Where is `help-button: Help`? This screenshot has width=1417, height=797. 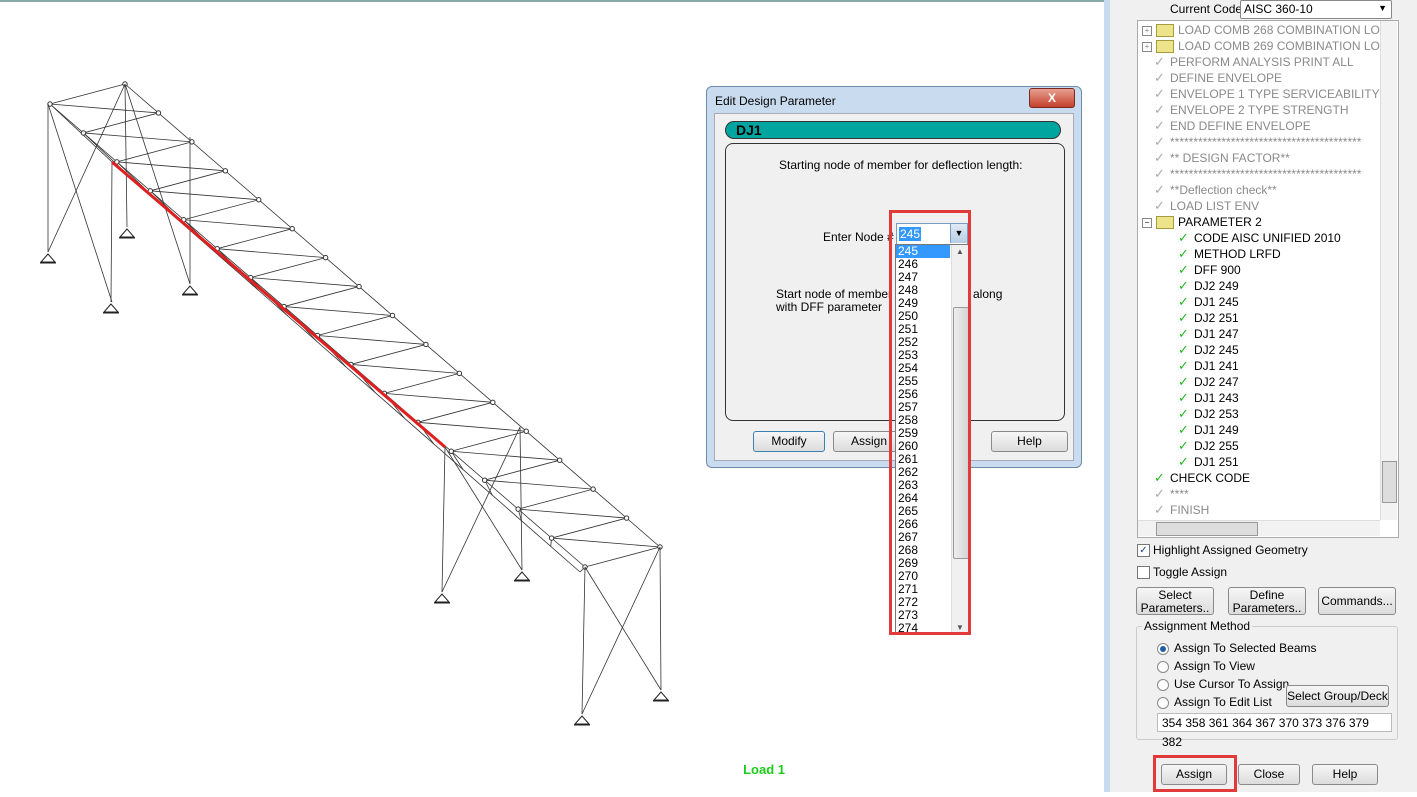 help-button: Help is located at coordinates (1345, 774).